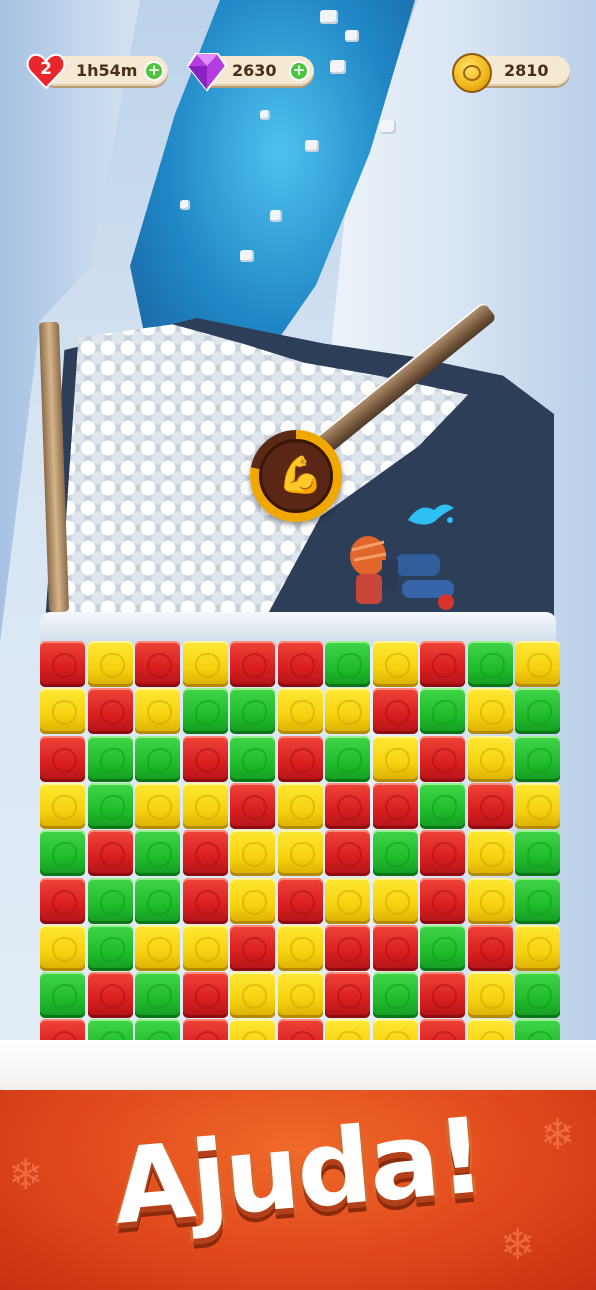 The image size is (596, 1290). Describe the element at coordinates (154, 71) in the screenshot. I see `add-lives-button: +` at that location.